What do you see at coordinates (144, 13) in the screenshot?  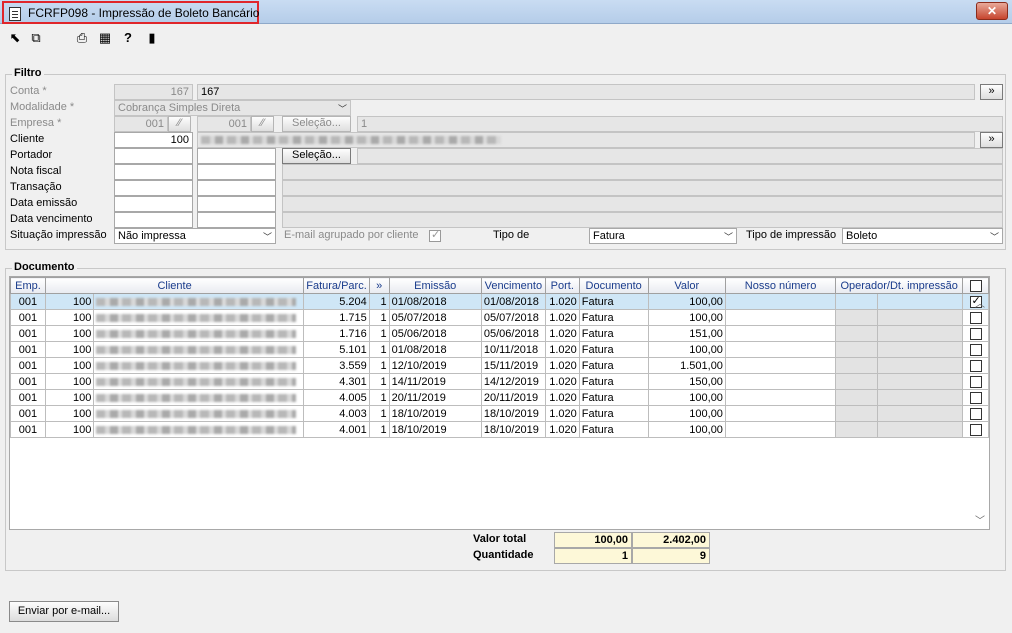 I see `window-title: FCRFP098 - Impressão de Boleto Bancário` at bounding box center [144, 13].